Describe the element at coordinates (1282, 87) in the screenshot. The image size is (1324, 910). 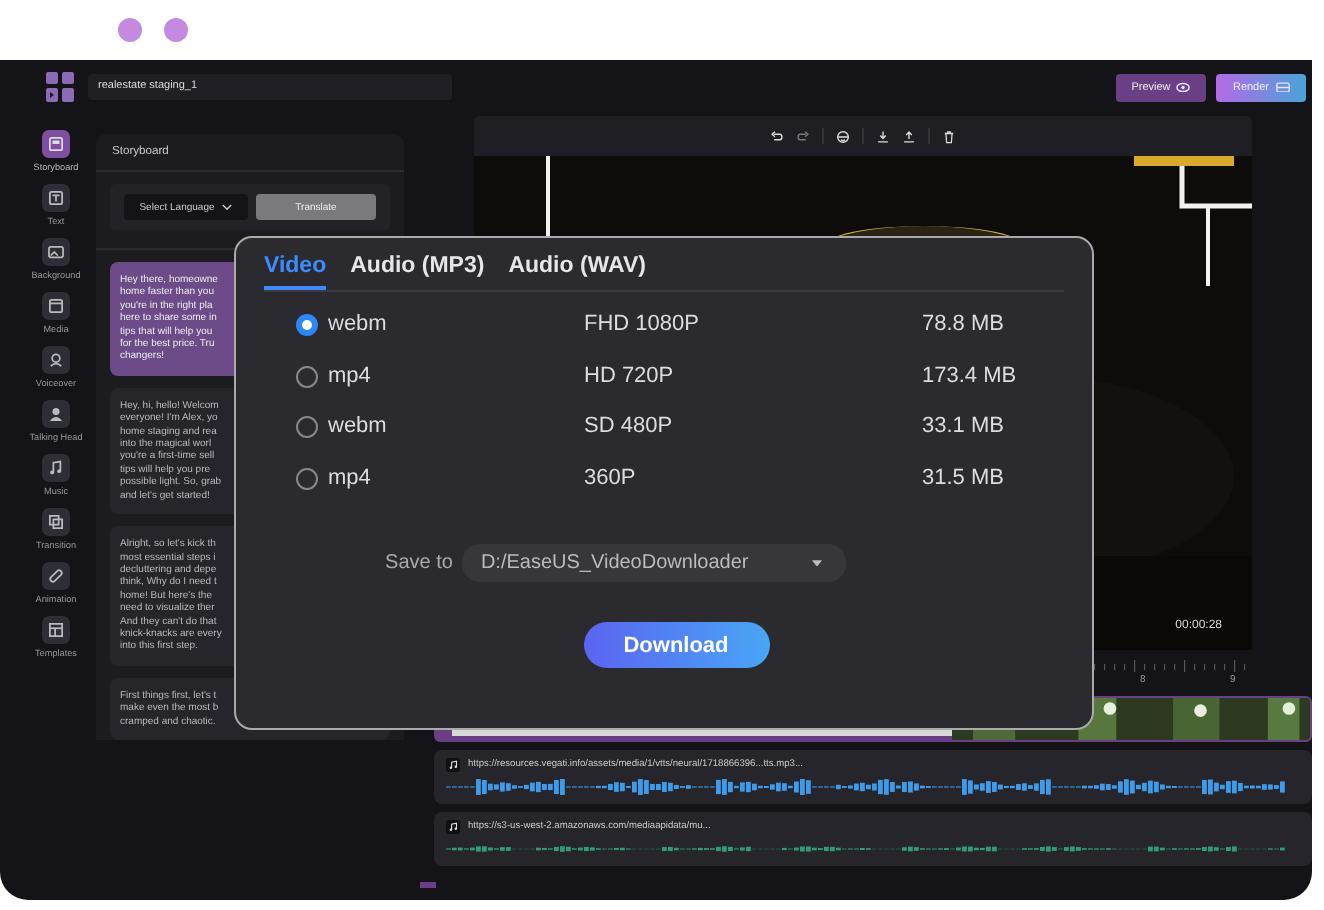
I see `film-icon` at that location.